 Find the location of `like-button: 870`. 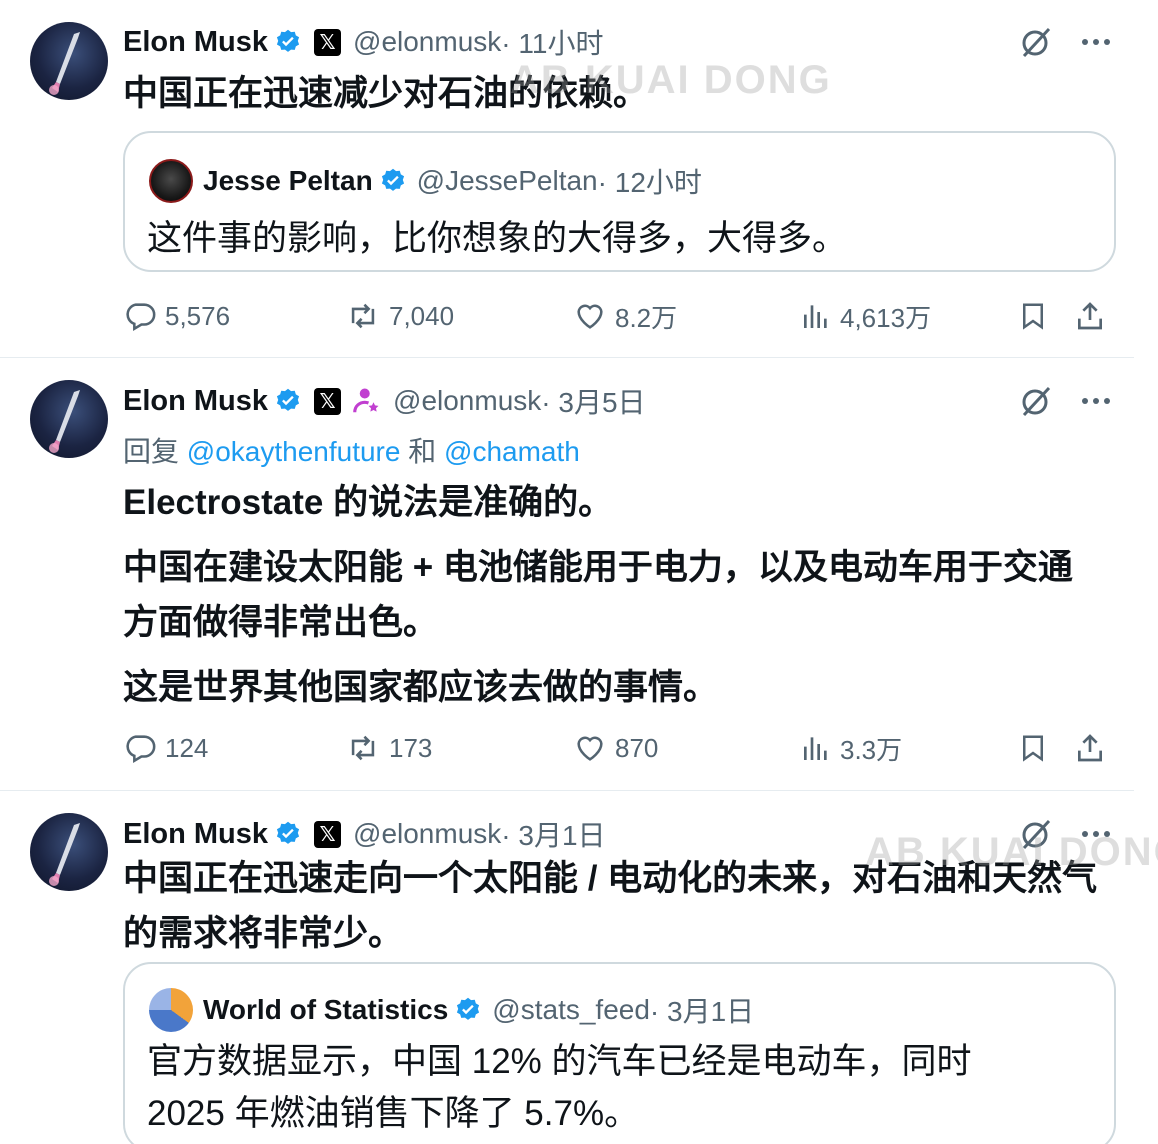

like-button: 870 is located at coordinates (615, 748).